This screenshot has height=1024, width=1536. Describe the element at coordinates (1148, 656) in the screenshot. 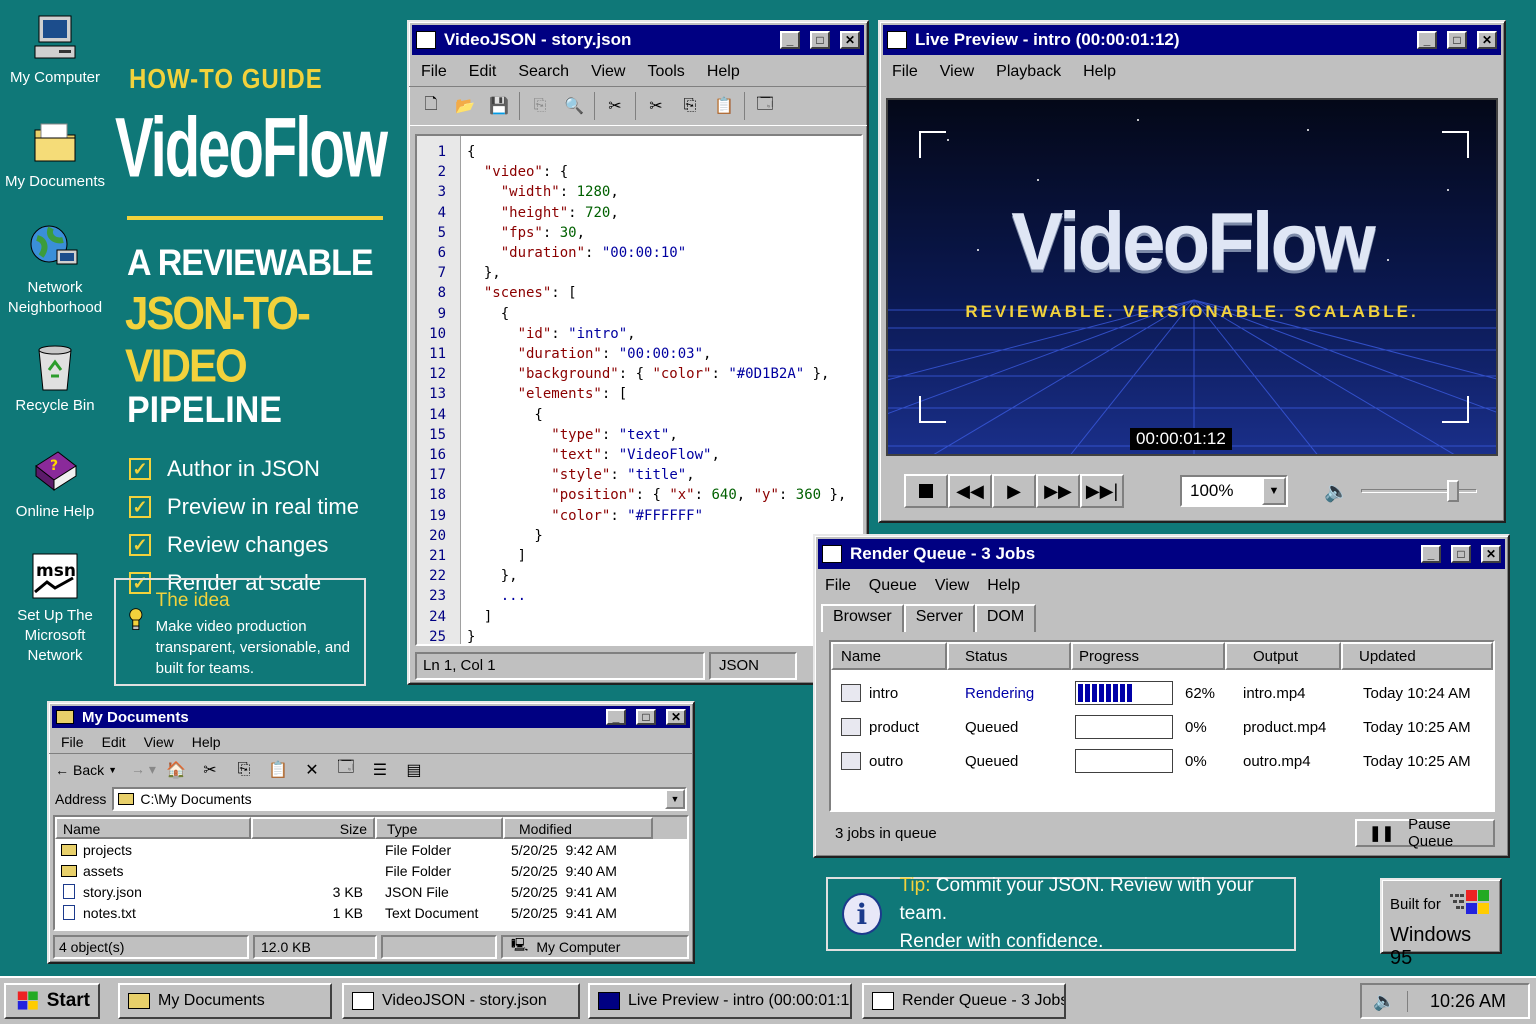

I see `col-progress: Progress` at that location.